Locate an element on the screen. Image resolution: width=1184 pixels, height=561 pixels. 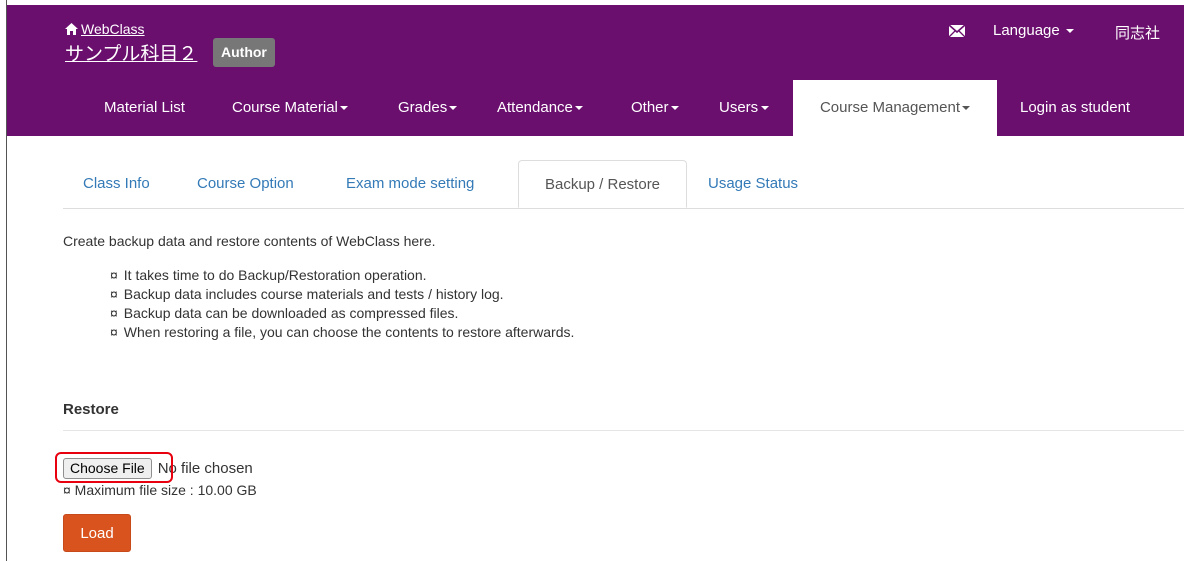
language-label: Language is located at coordinates (1026, 30).